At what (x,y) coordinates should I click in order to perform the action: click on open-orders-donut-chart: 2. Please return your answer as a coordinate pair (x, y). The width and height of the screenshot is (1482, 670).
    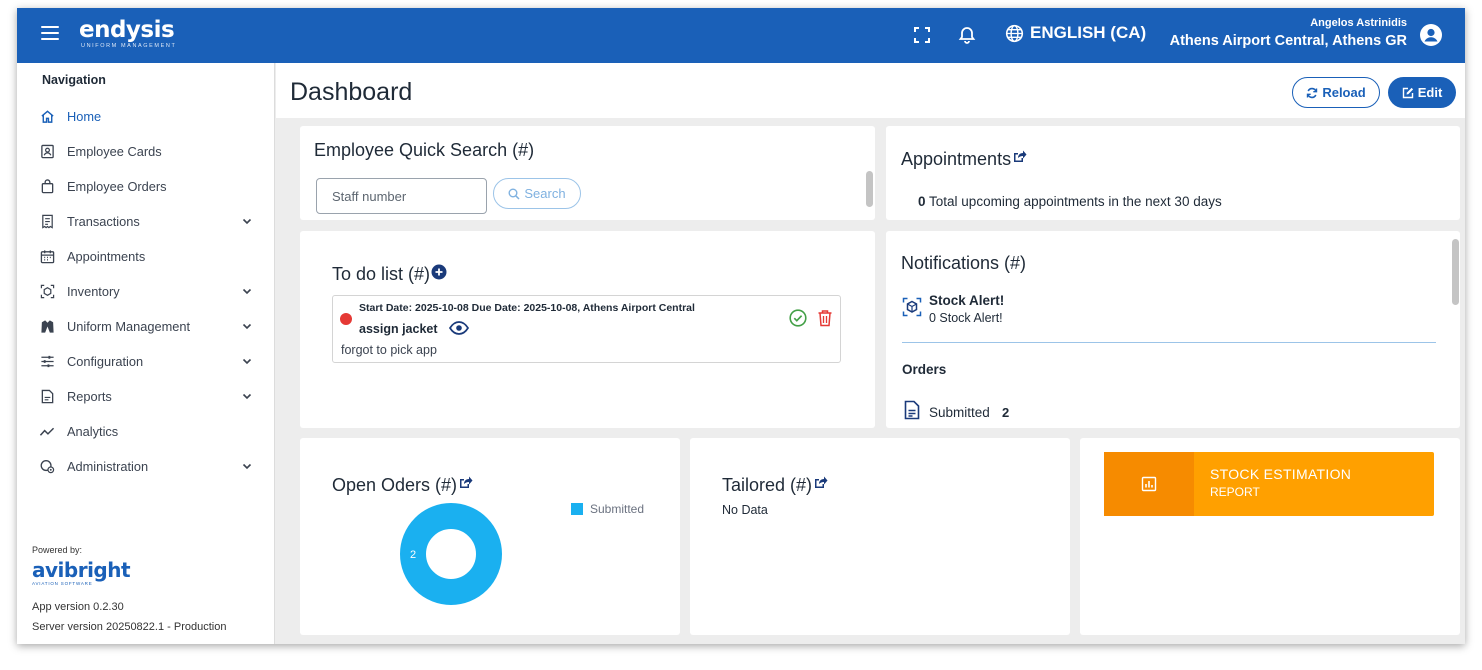
    Looking at the image, I should click on (451, 554).